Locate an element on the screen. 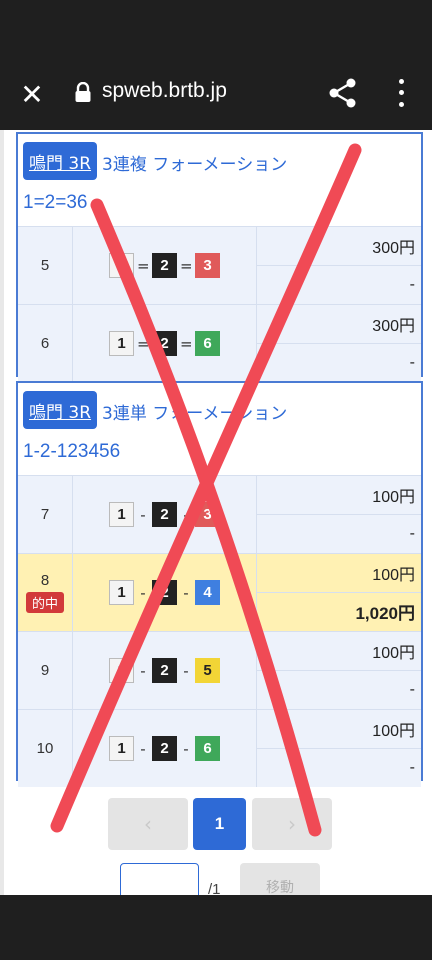 Image resolution: width=432 pixels, height=960 pixels. hit-badge: 的中 is located at coordinates (44, 602).